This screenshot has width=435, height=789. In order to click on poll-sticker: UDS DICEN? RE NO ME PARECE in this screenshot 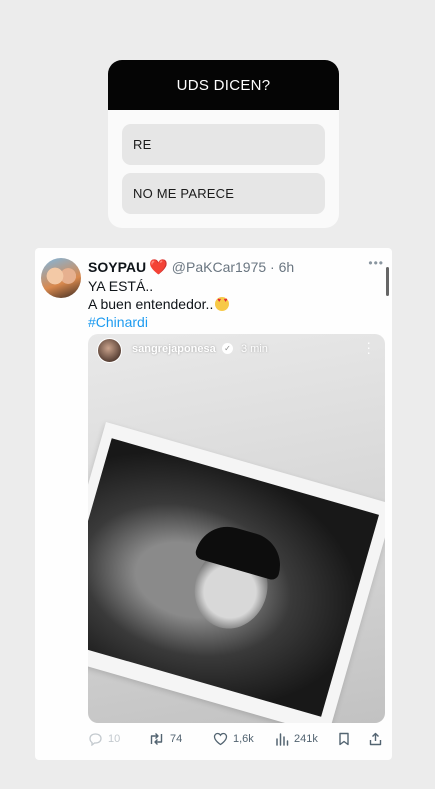, I will do `click(223, 144)`.